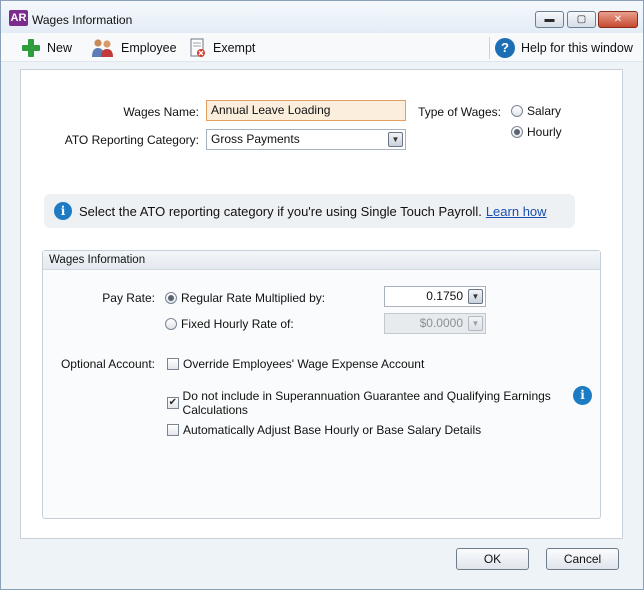 The image size is (644, 590). I want to click on exempt-button: Exempt, so click(222, 48).